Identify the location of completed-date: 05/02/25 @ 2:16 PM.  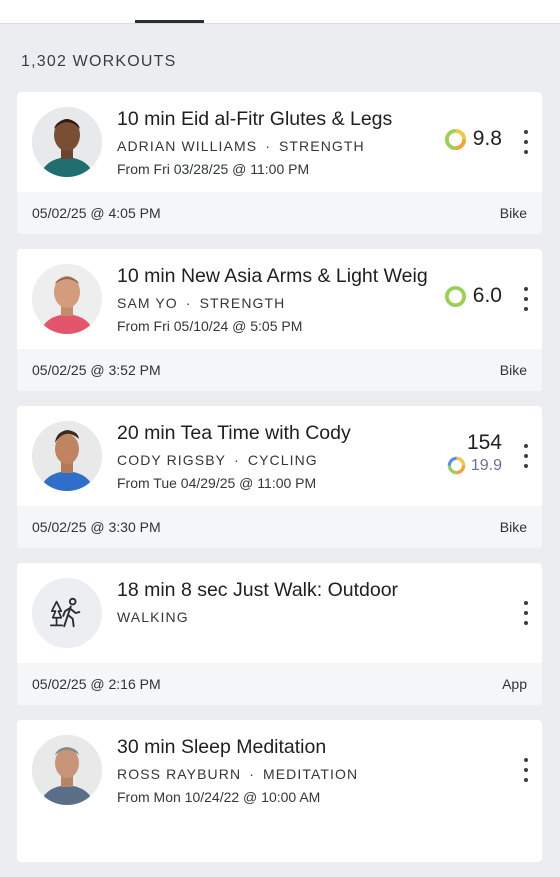
(96, 684).